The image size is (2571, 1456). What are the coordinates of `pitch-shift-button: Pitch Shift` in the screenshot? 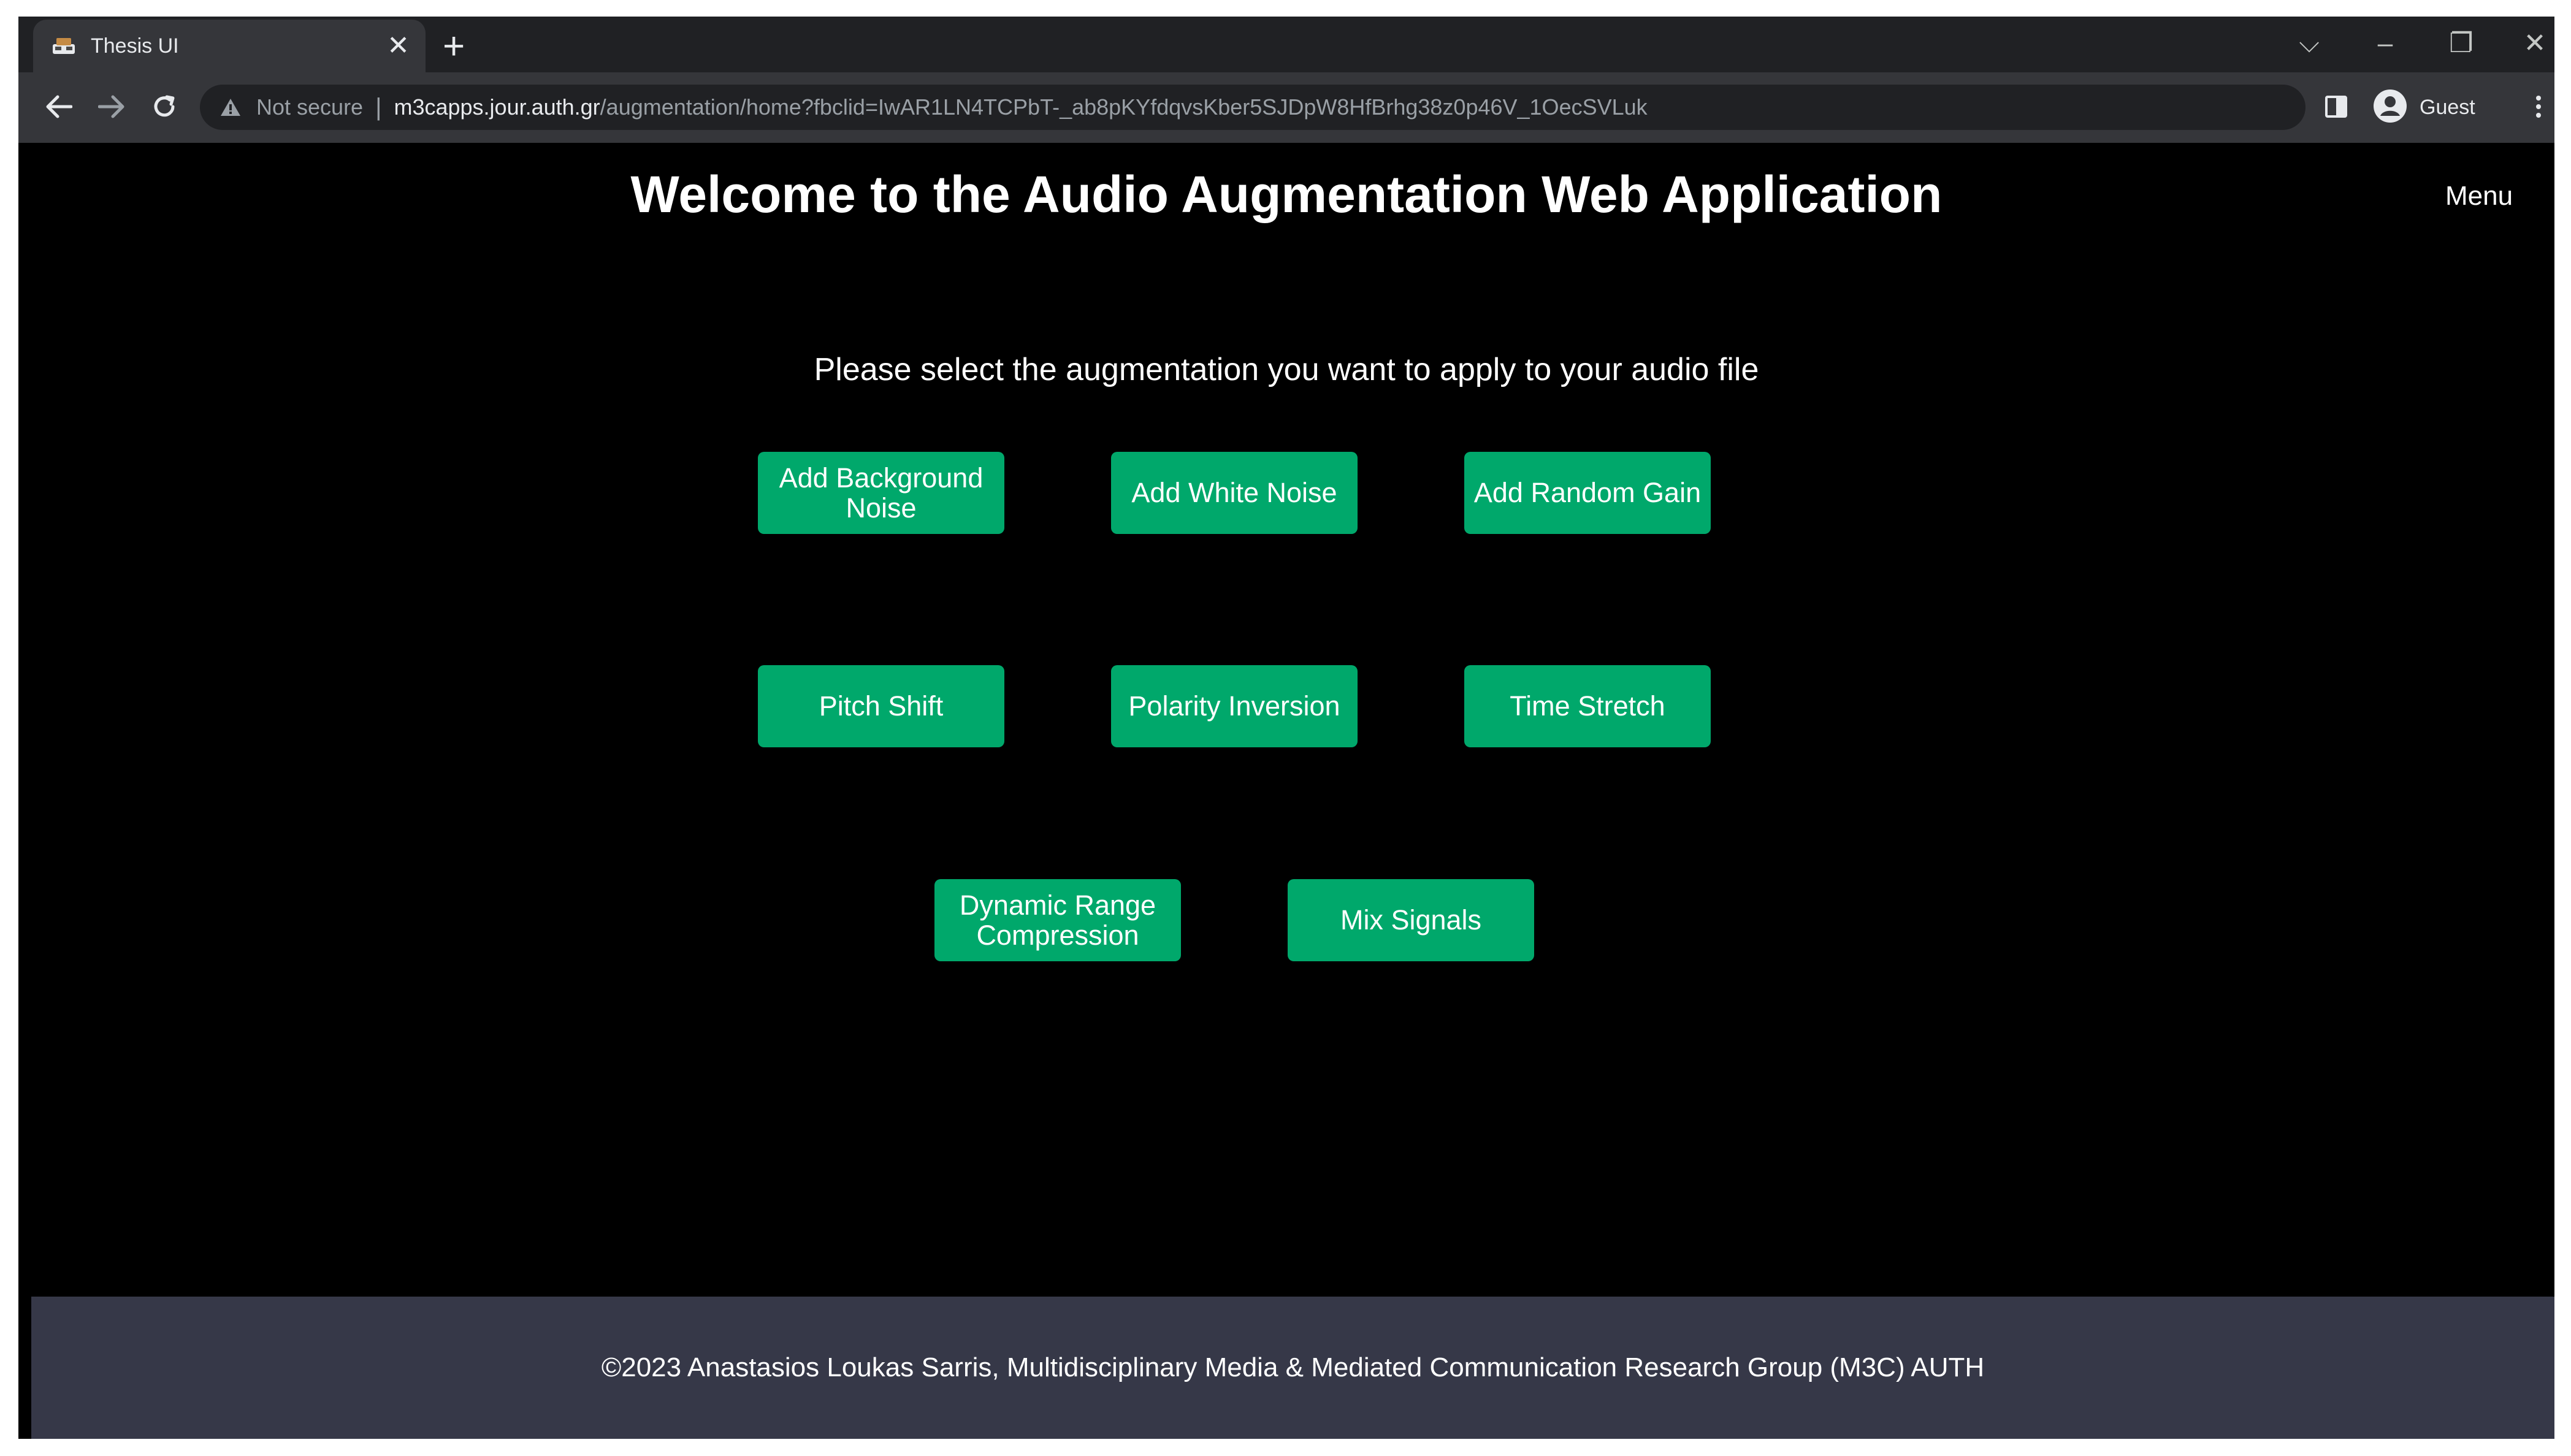 It's located at (881, 706).